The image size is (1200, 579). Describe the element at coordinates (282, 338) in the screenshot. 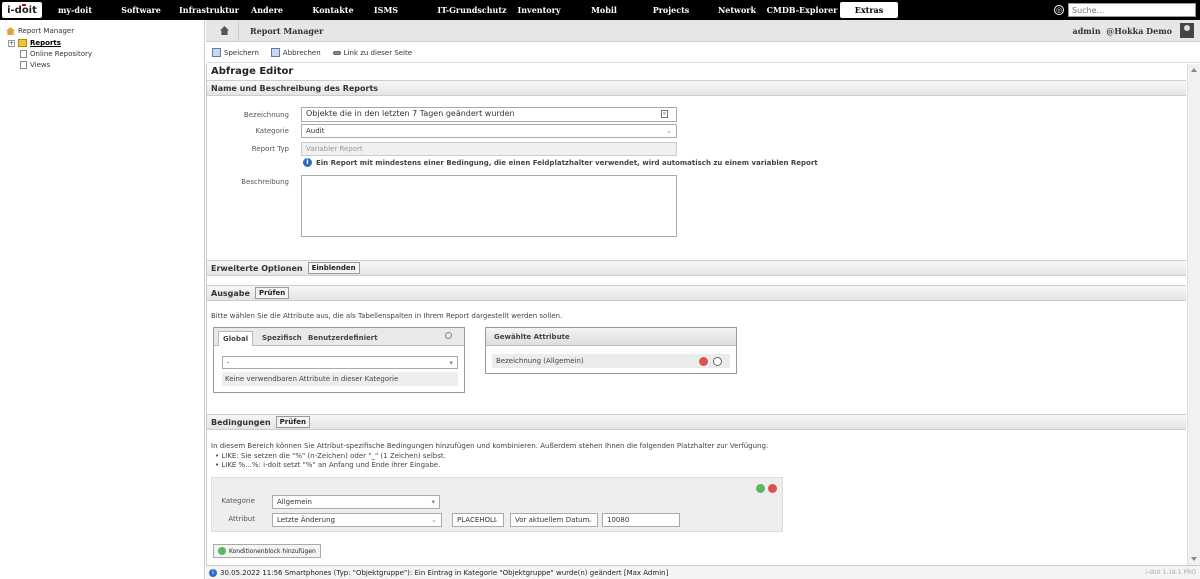

I see `tab-spezifisch: Spezifisch` at that location.